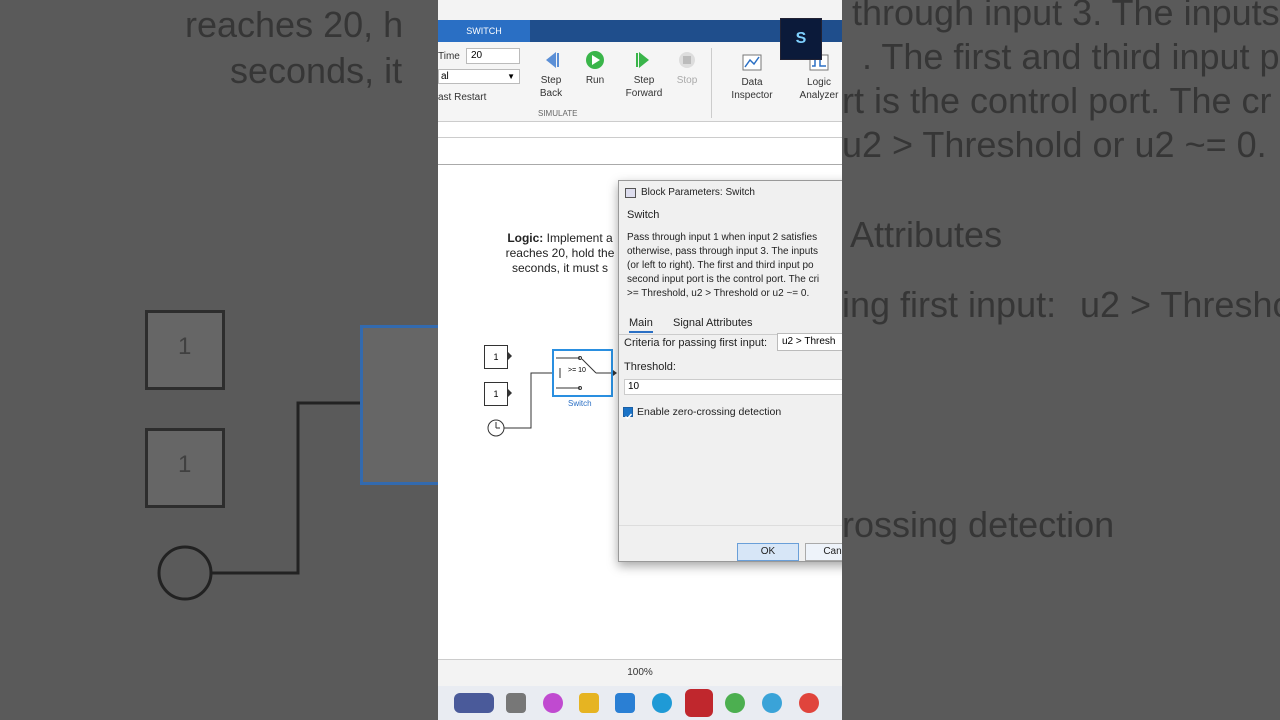 Image resolution: width=1280 pixels, height=720 pixels. What do you see at coordinates (595, 60) in the screenshot?
I see `run-icon` at bounding box center [595, 60].